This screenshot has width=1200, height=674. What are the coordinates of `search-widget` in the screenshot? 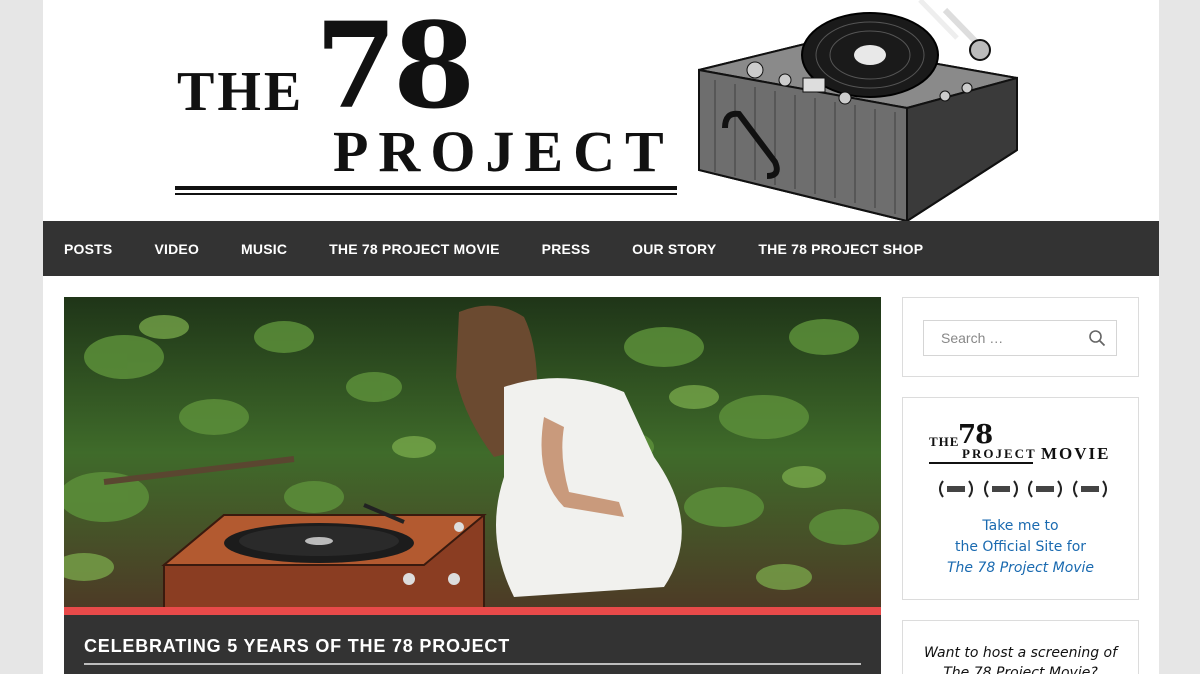 It's located at (1020, 337).